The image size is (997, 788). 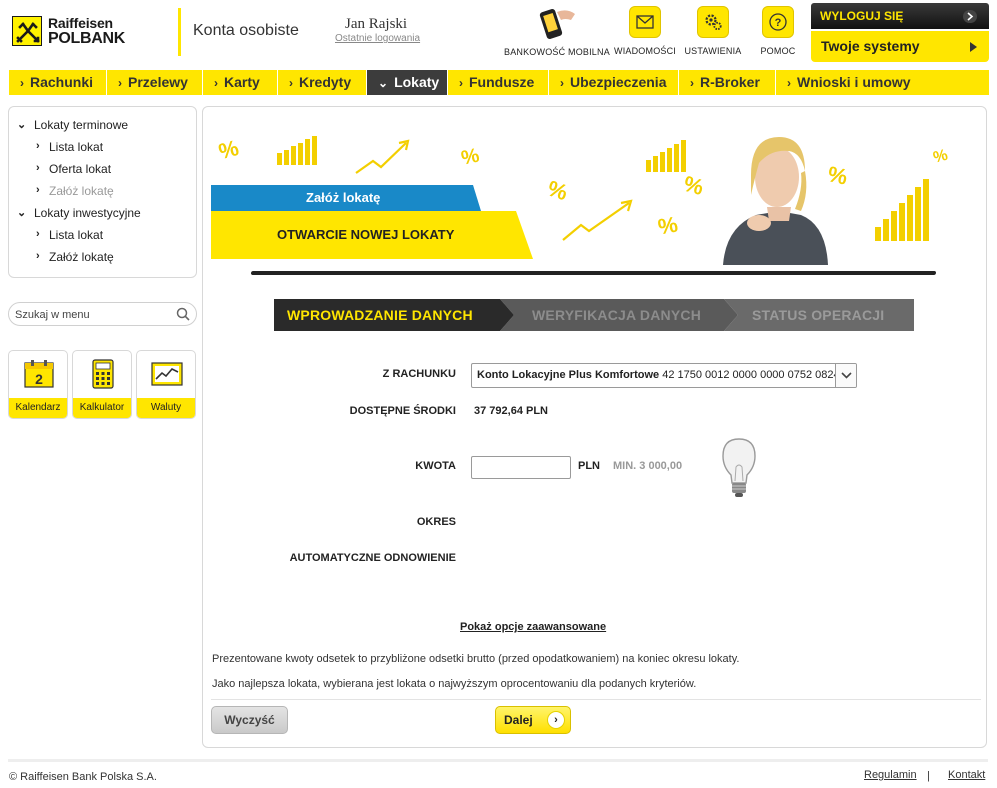 What do you see at coordinates (246, 30) in the screenshot?
I see `app-title: Konta osobiste` at bounding box center [246, 30].